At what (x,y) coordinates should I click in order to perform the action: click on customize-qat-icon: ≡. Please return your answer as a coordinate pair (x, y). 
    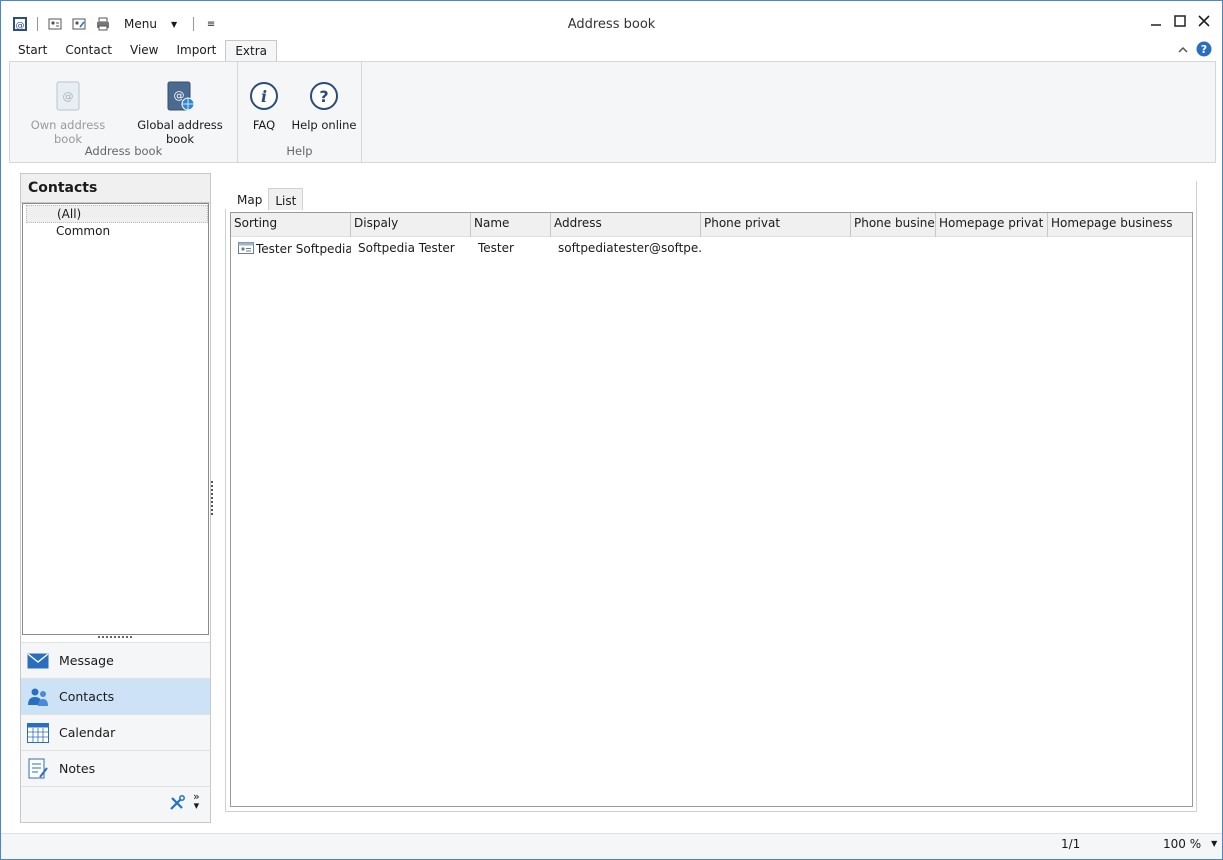
    Looking at the image, I should click on (211, 24).